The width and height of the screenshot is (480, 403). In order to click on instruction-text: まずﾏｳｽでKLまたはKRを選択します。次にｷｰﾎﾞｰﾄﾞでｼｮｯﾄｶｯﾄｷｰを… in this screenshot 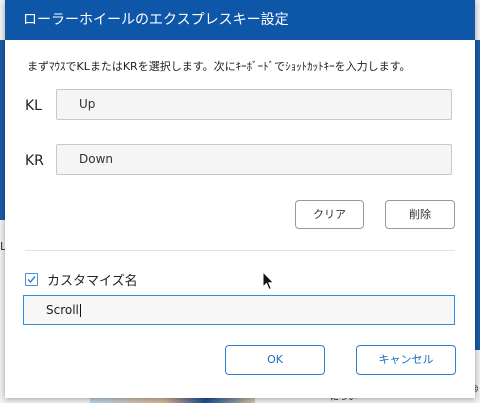, I will do `click(219, 66)`.